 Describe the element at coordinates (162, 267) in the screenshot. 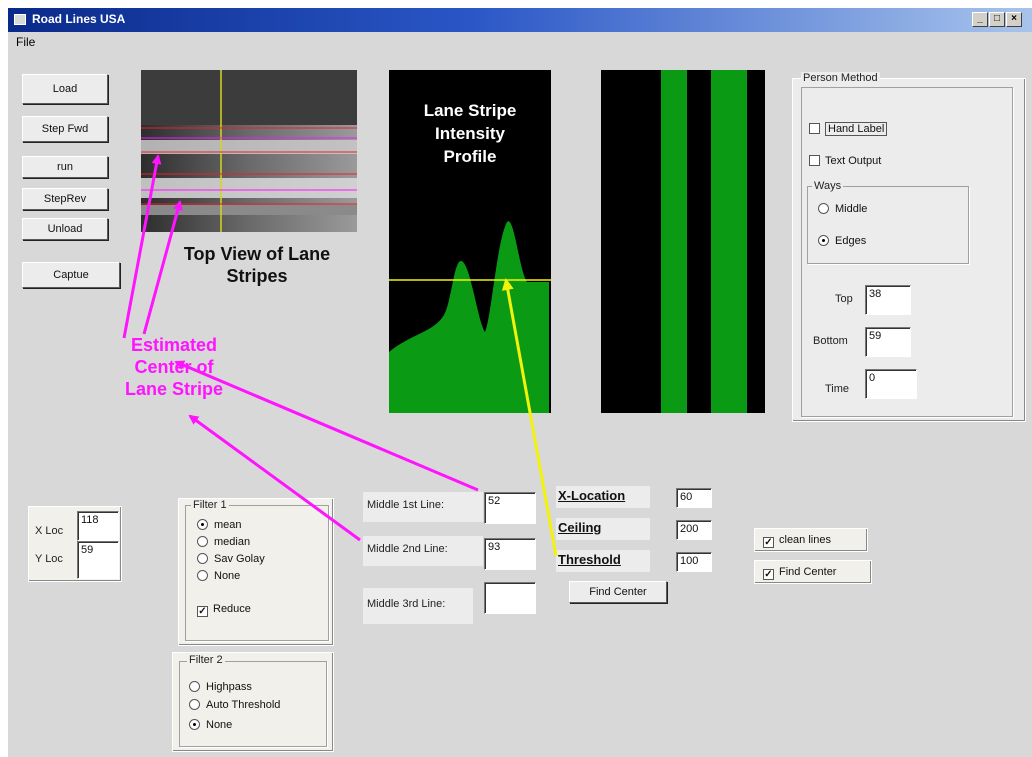

I see `arrow-to-stripe2` at that location.